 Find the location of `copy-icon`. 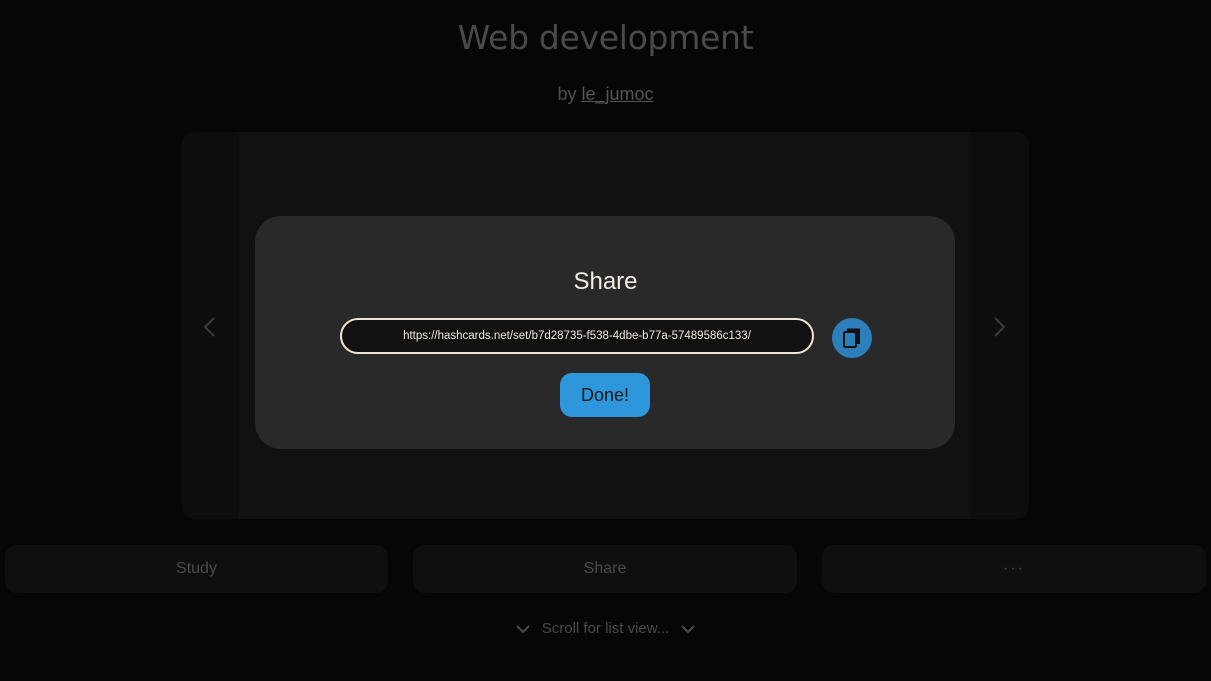

copy-icon is located at coordinates (851, 338).